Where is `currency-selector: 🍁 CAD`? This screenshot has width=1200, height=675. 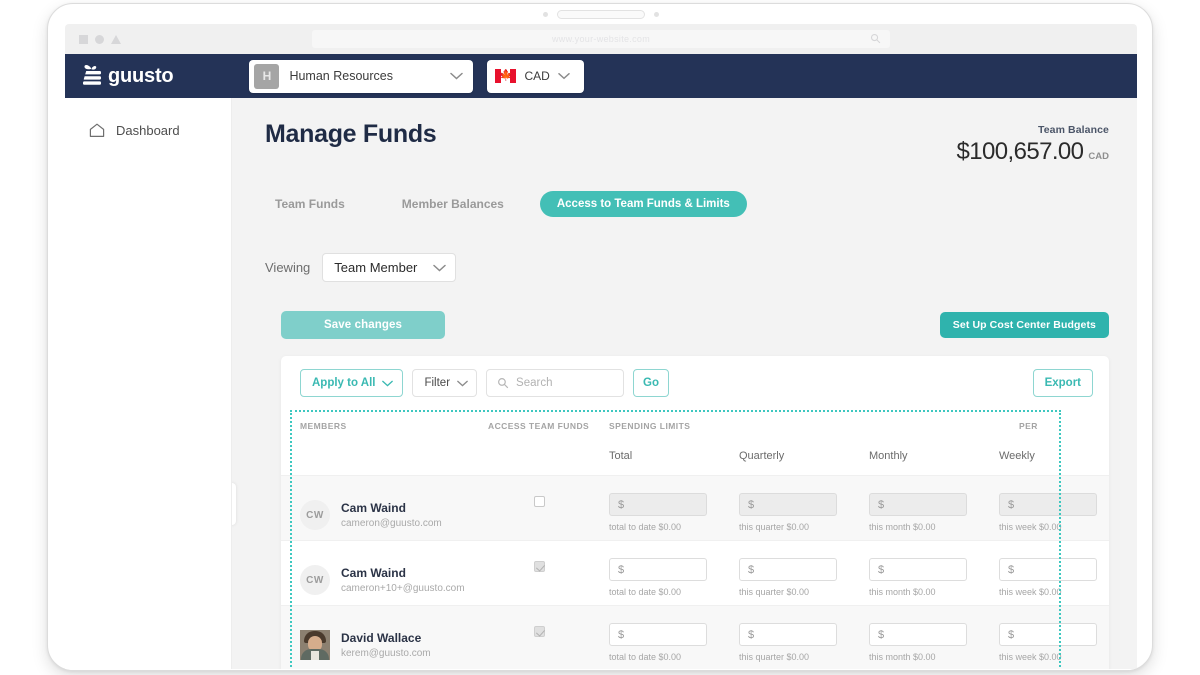 currency-selector: 🍁 CAD is located at coordinates (536, 76).